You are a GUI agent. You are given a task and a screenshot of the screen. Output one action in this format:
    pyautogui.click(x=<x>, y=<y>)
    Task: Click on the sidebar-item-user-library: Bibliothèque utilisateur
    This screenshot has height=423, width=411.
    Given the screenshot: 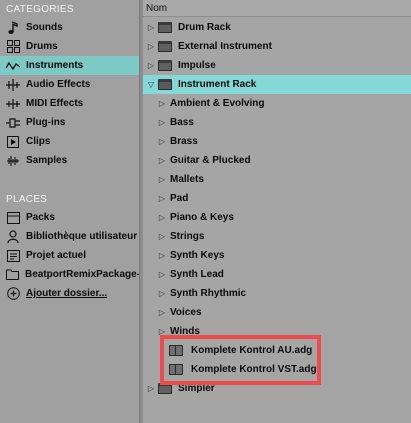 What is the action you would take?
    pyautogui.click(x=69, y=236)
    